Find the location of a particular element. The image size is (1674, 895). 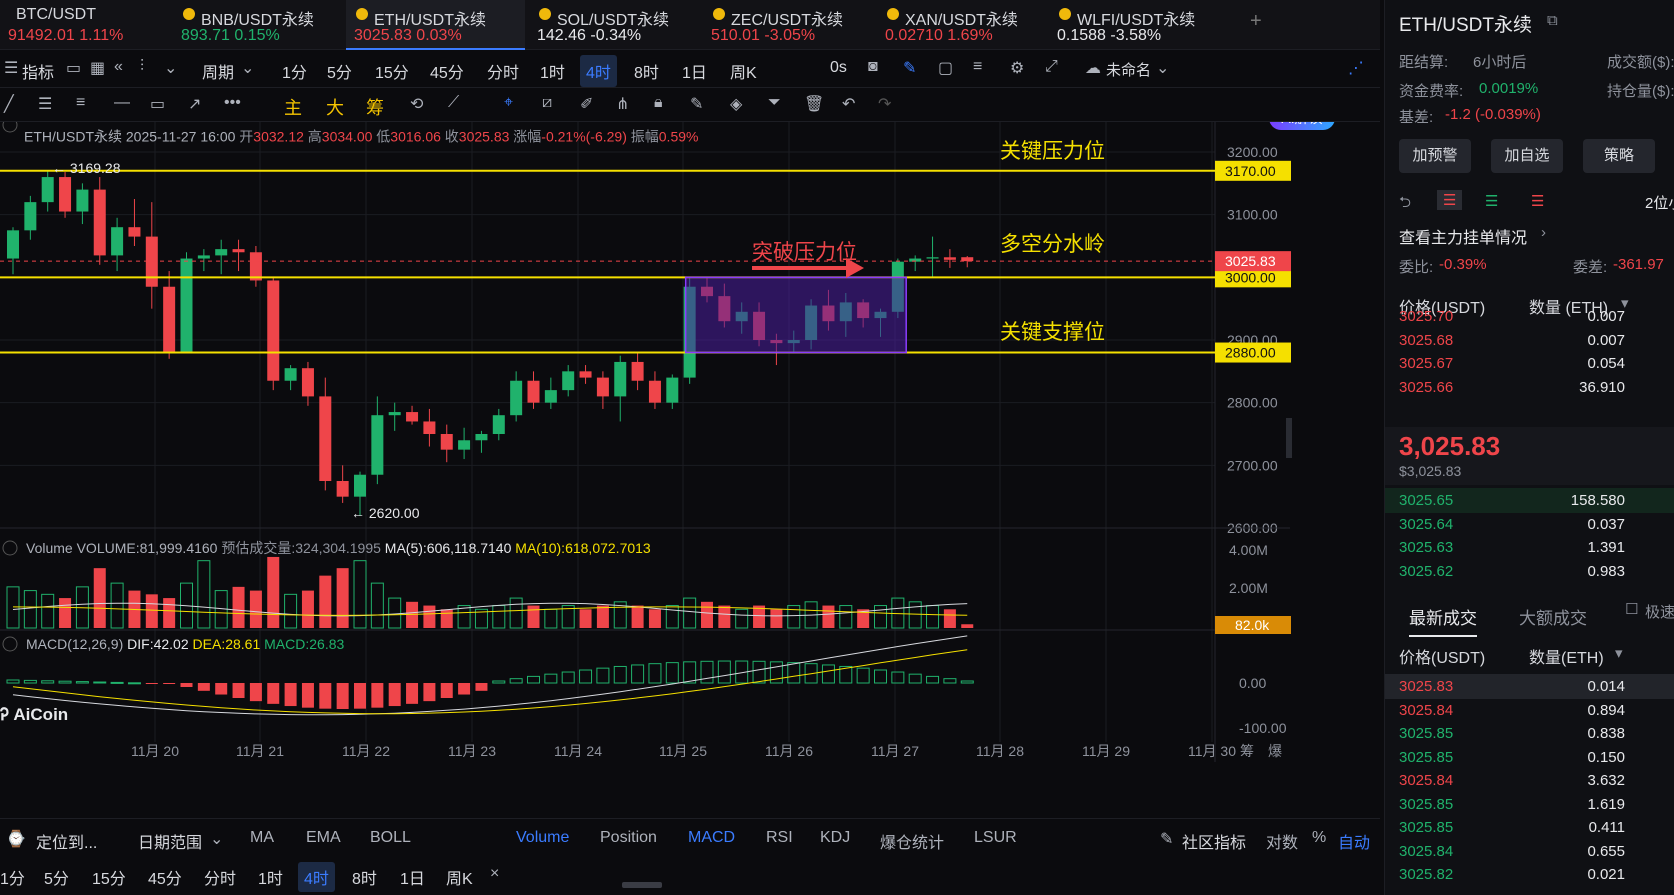

settings-icon: ⚙ is located at coordinates (1017, 68).